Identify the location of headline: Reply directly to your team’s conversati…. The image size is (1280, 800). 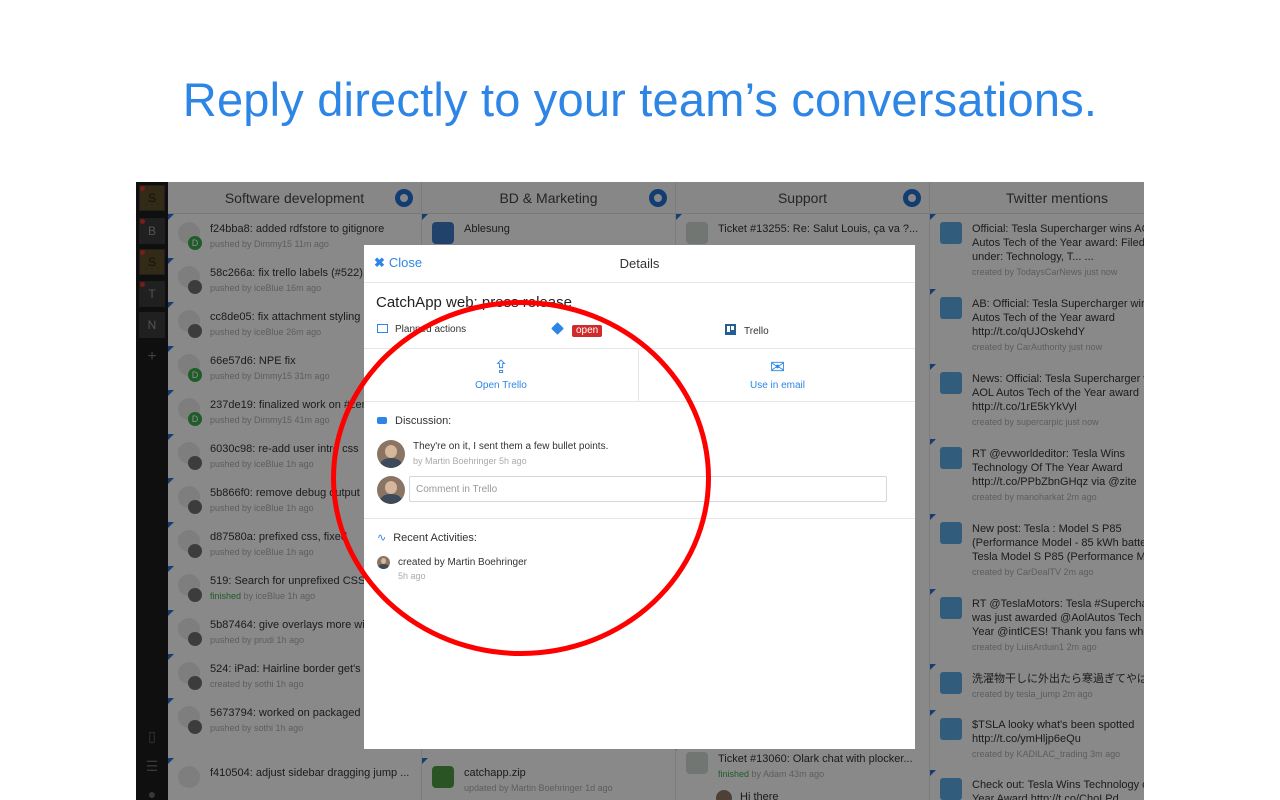
(640, 99).